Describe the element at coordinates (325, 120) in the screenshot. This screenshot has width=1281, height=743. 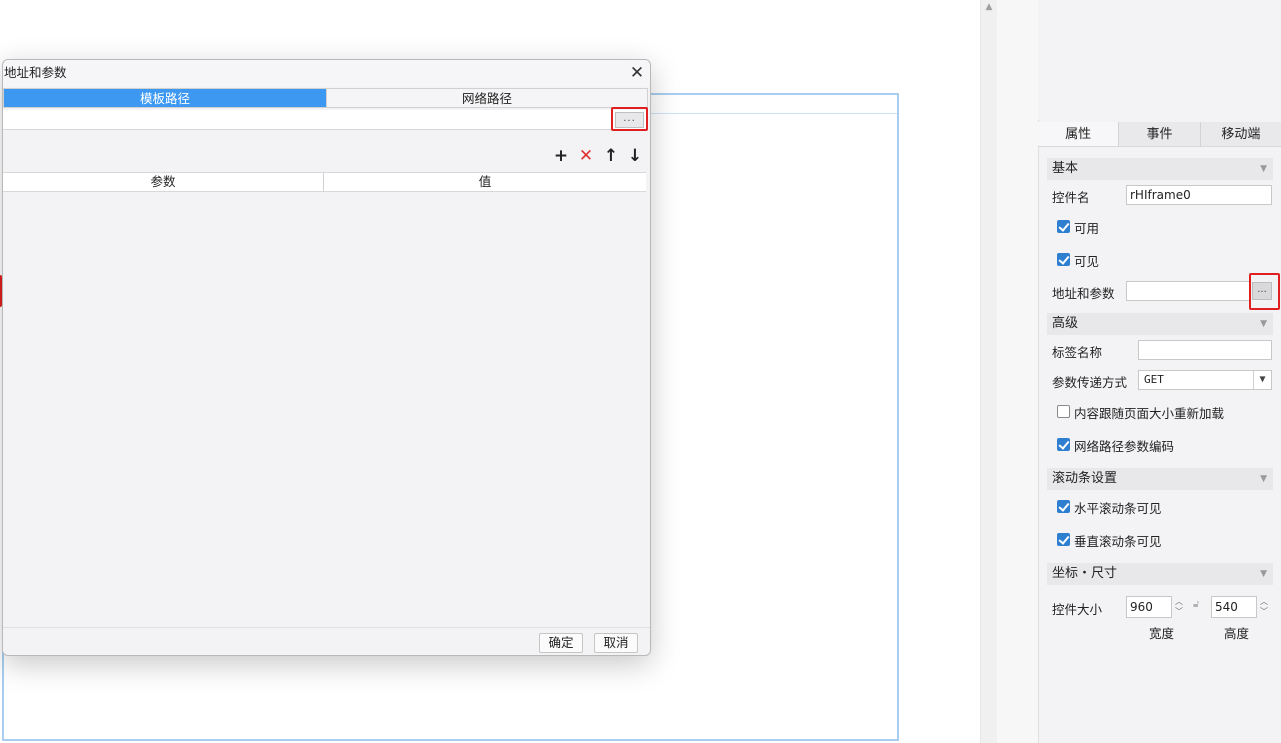
I see `path-input` at that location.